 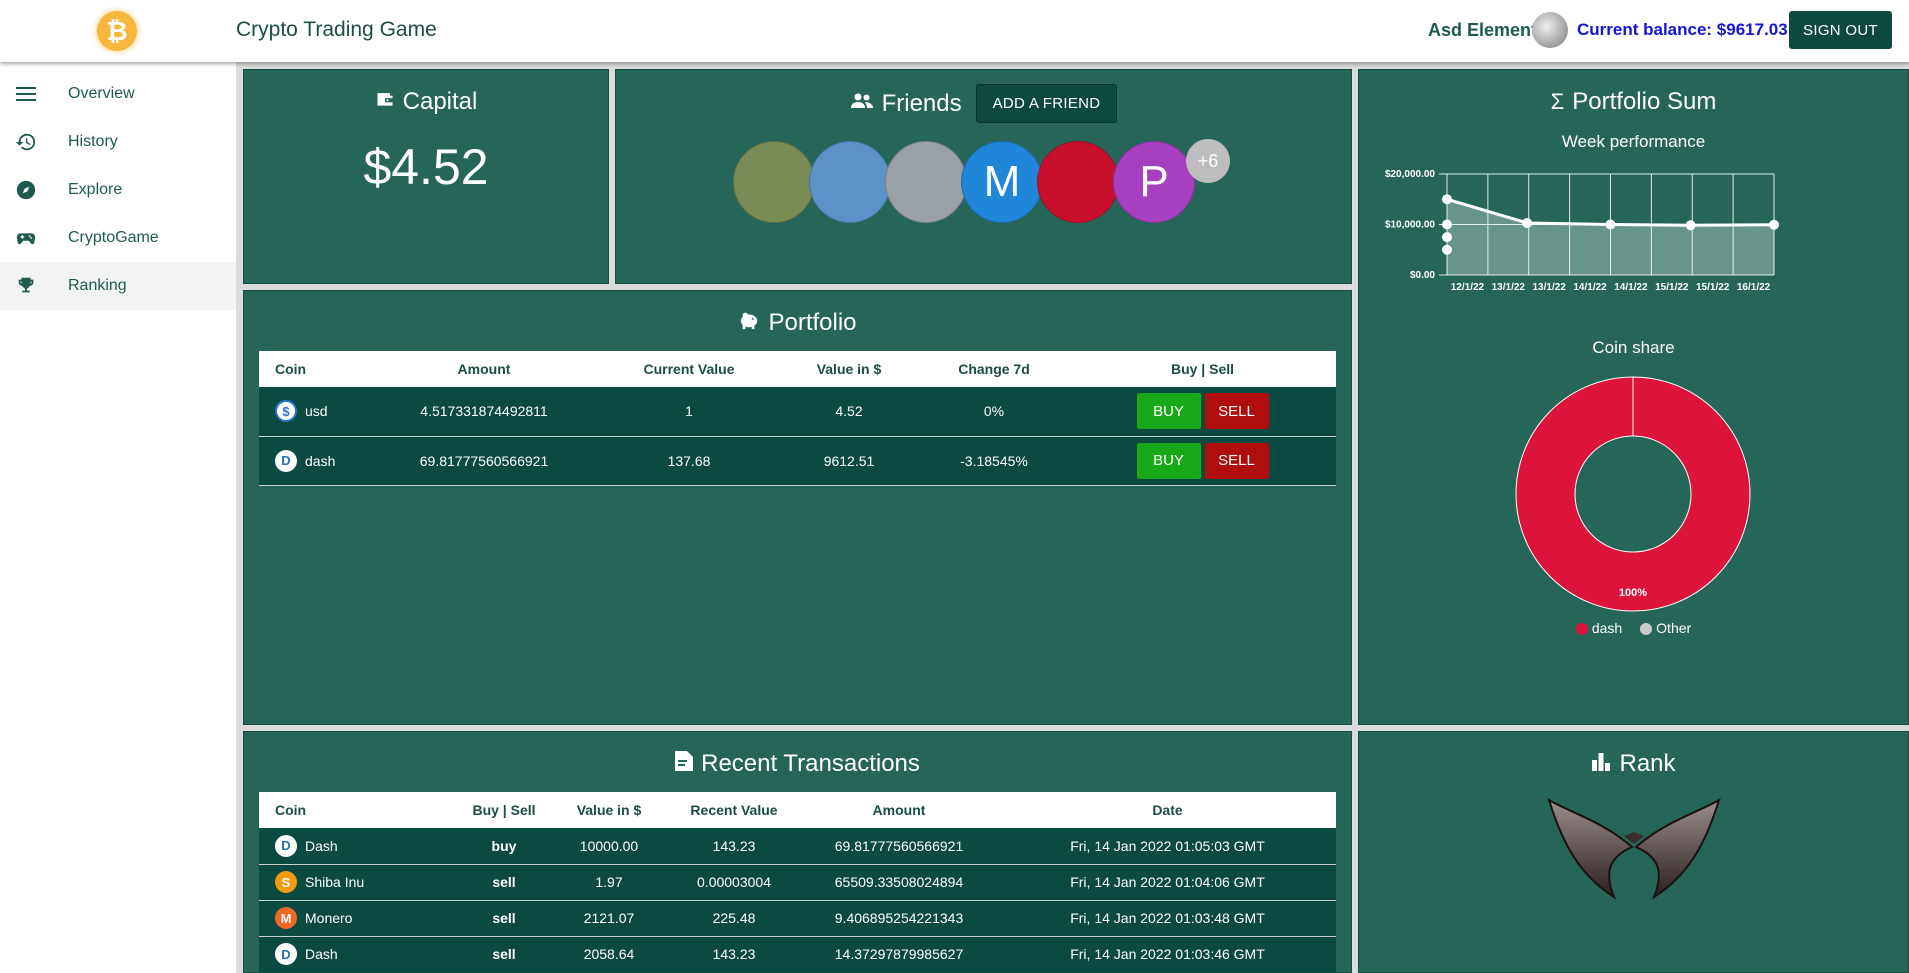 I want to click on capital-value: $4.52, so click(x=426, y=167).